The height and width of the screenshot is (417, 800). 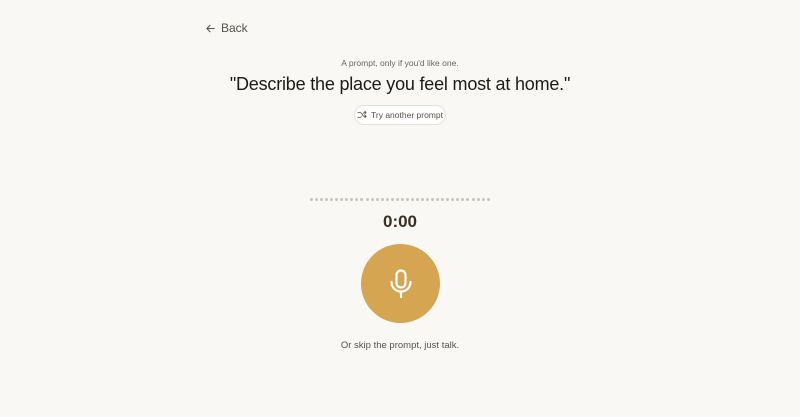 I want to click on skip-prompt-text: Or skip the prompt, just talk., so click(x=400, y=345).